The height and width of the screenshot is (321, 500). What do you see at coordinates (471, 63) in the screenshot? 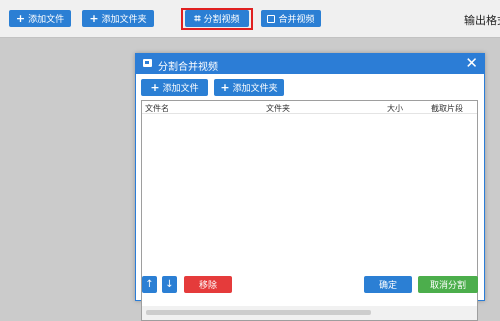
I see `close-icon: ✕` at bounding box center [471, 63].